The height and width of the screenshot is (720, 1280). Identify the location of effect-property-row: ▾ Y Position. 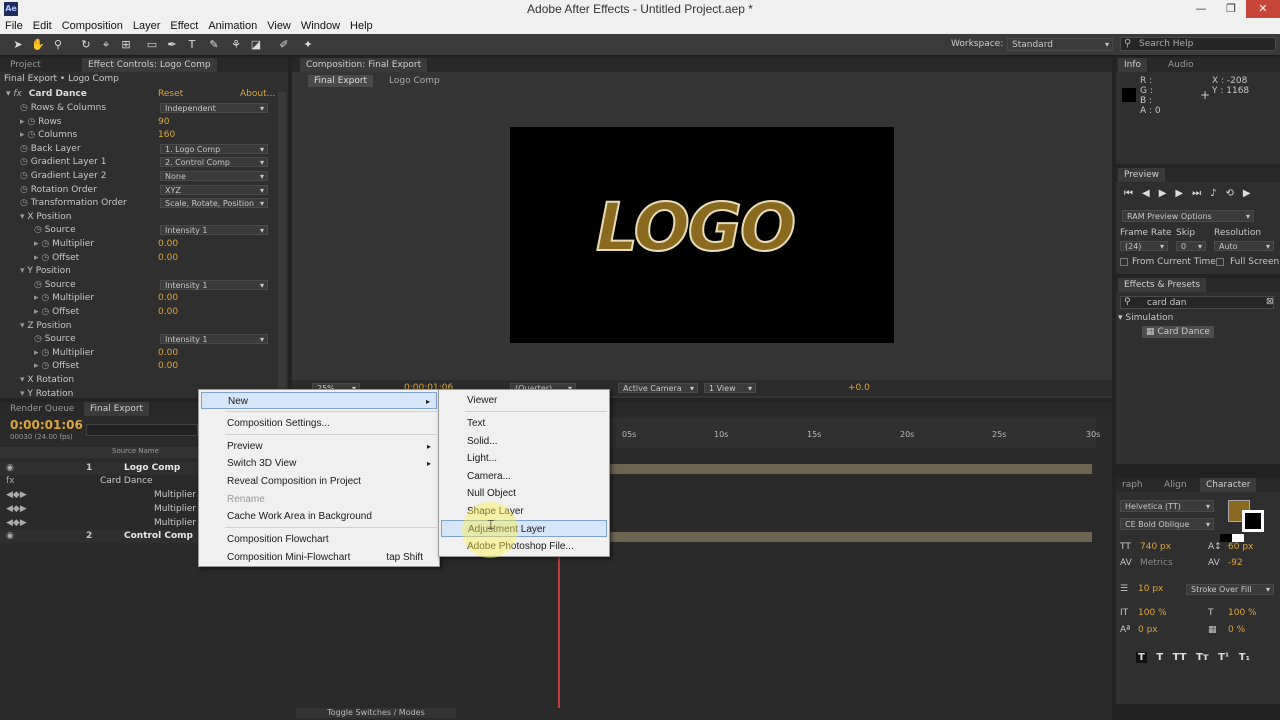
(138, 271).